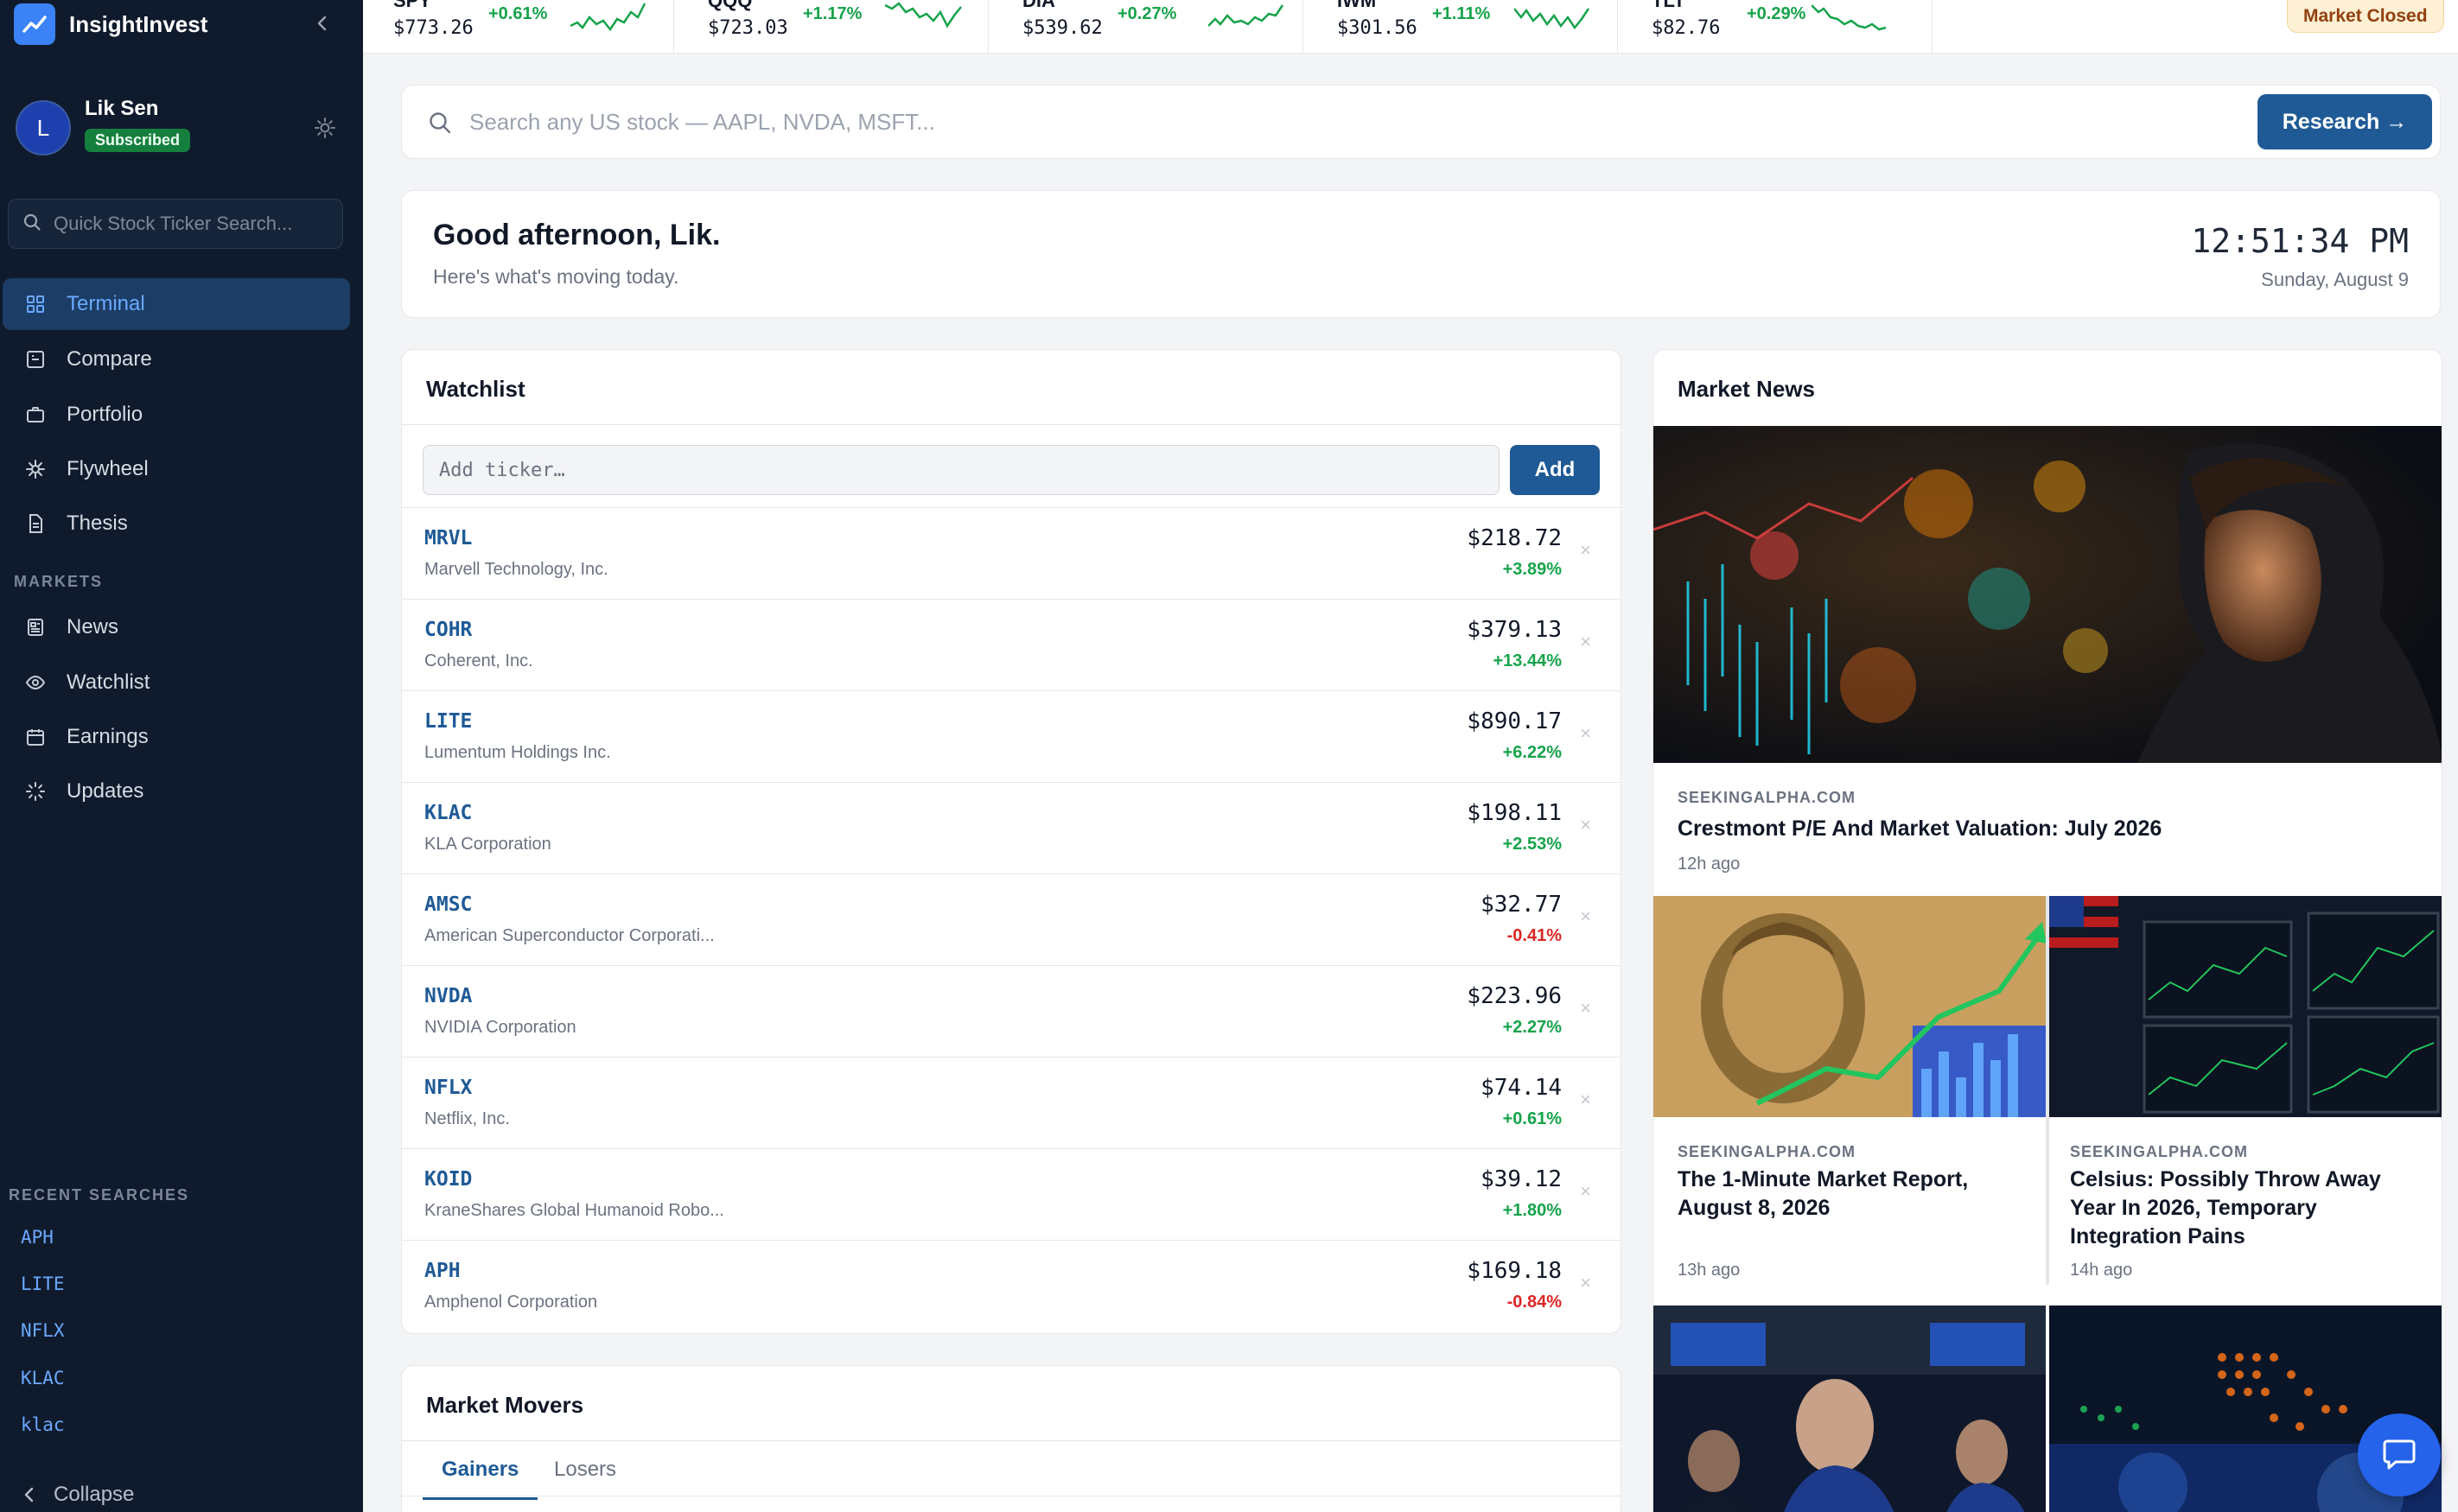  Describe the element at coordinates (1777, 26) in the screenshot. I see `ticker-item: TLT $82.76 +0.29%` at that location.